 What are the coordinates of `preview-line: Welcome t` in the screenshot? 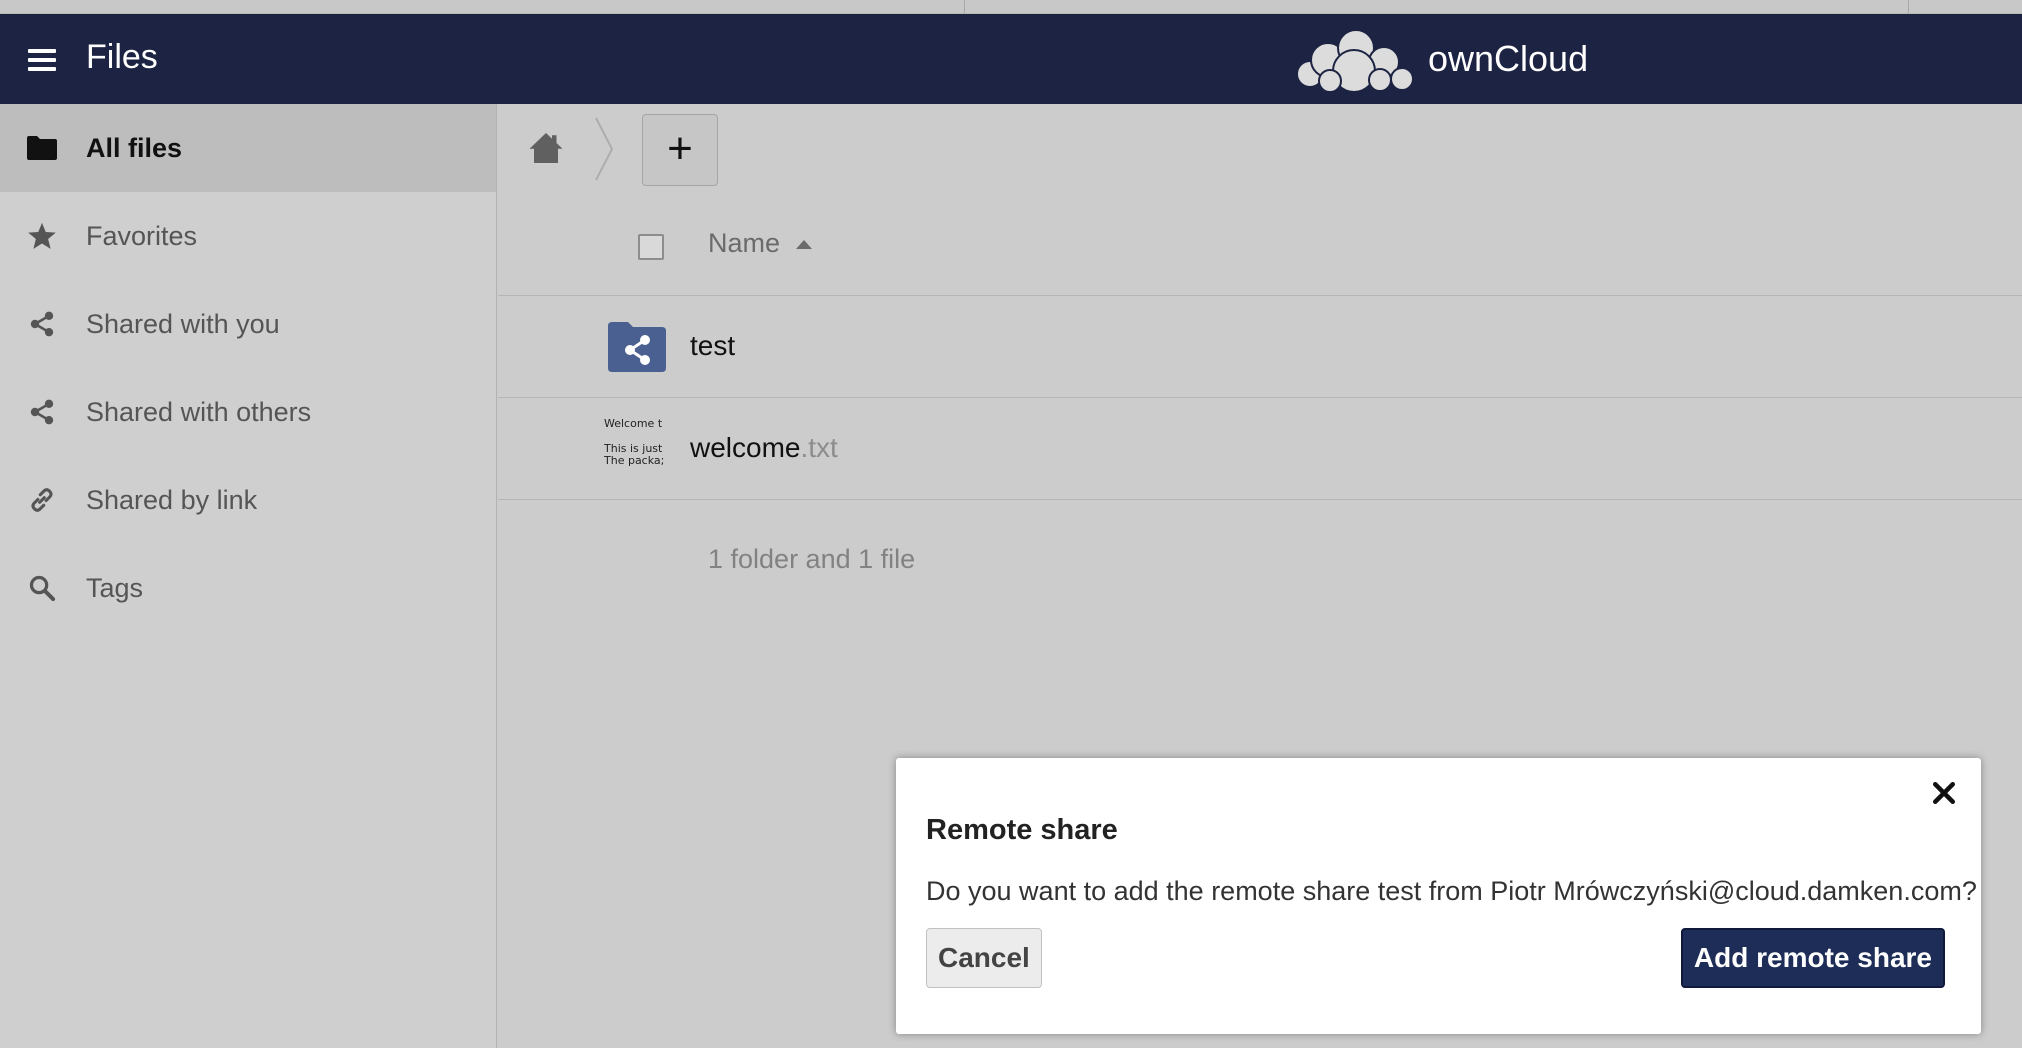 It's located at (633, 424).